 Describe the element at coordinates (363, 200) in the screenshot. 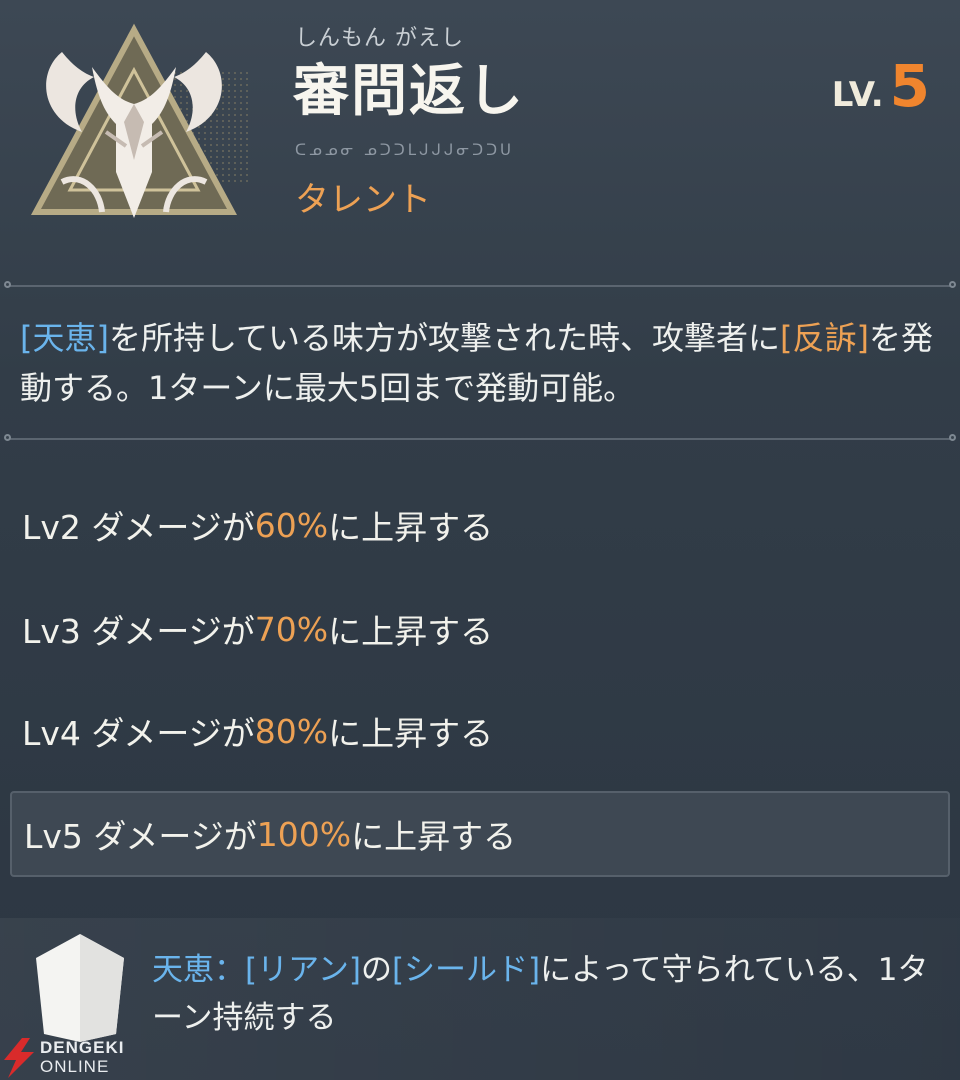

I see `skill-type-label: タレント` at that location.